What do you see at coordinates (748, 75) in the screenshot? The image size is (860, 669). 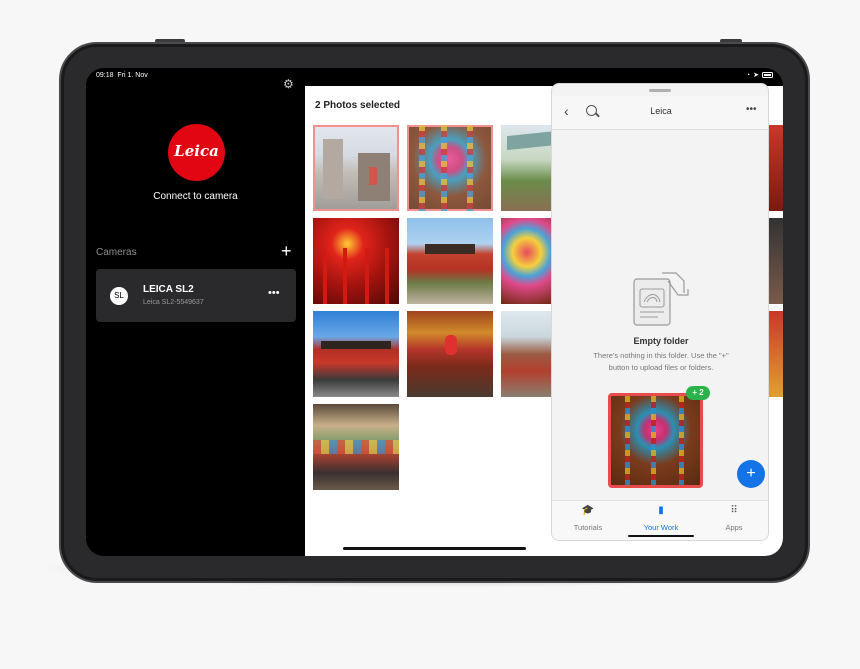 I see `wifi-icon: ◔` at bounding box center [748, 75].